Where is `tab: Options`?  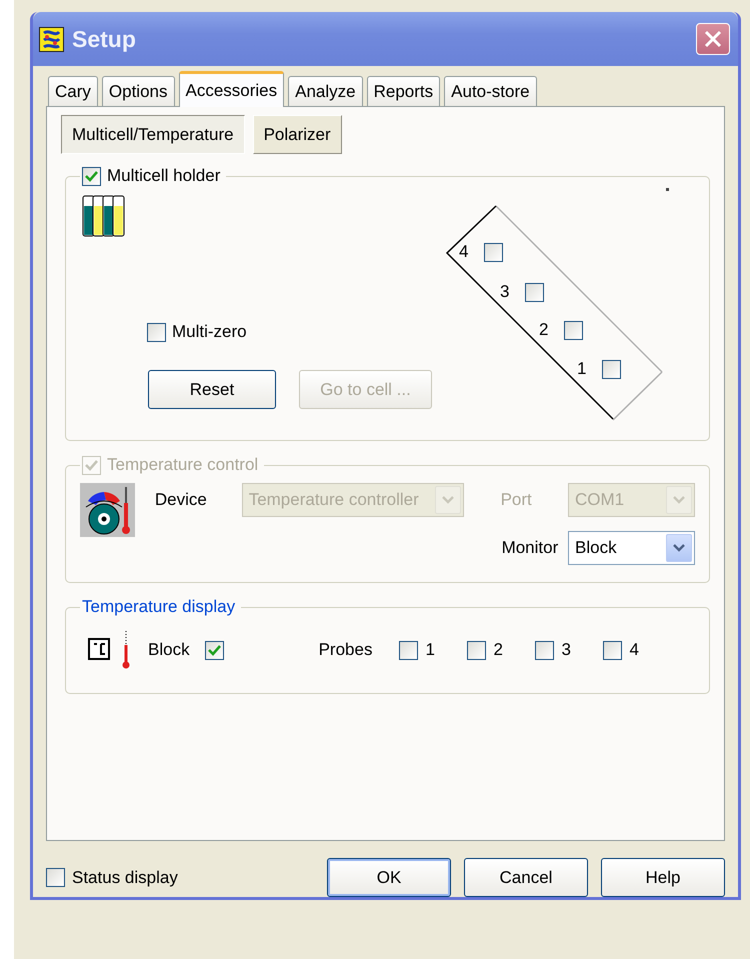 tab: Options is located at coordinates (138, 91).